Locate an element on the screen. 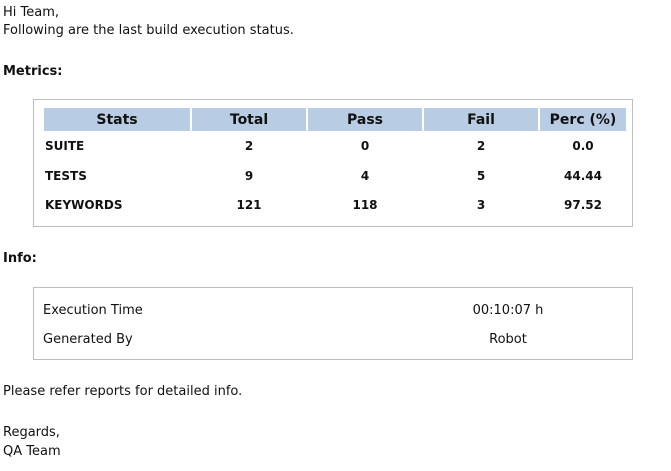 Image resolution: width=671 pixels, height=471 pixels. closing-text: Regards, is located at coordinates (31, 432).